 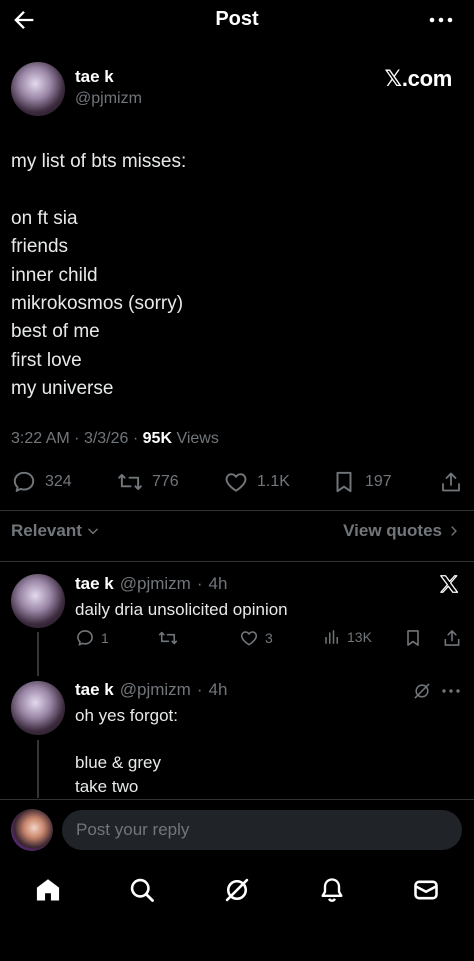 What do you see at coordinates (256, 482) in the screenshot?
I see `like-button: 1.1K` at bounding box center [256, 482].